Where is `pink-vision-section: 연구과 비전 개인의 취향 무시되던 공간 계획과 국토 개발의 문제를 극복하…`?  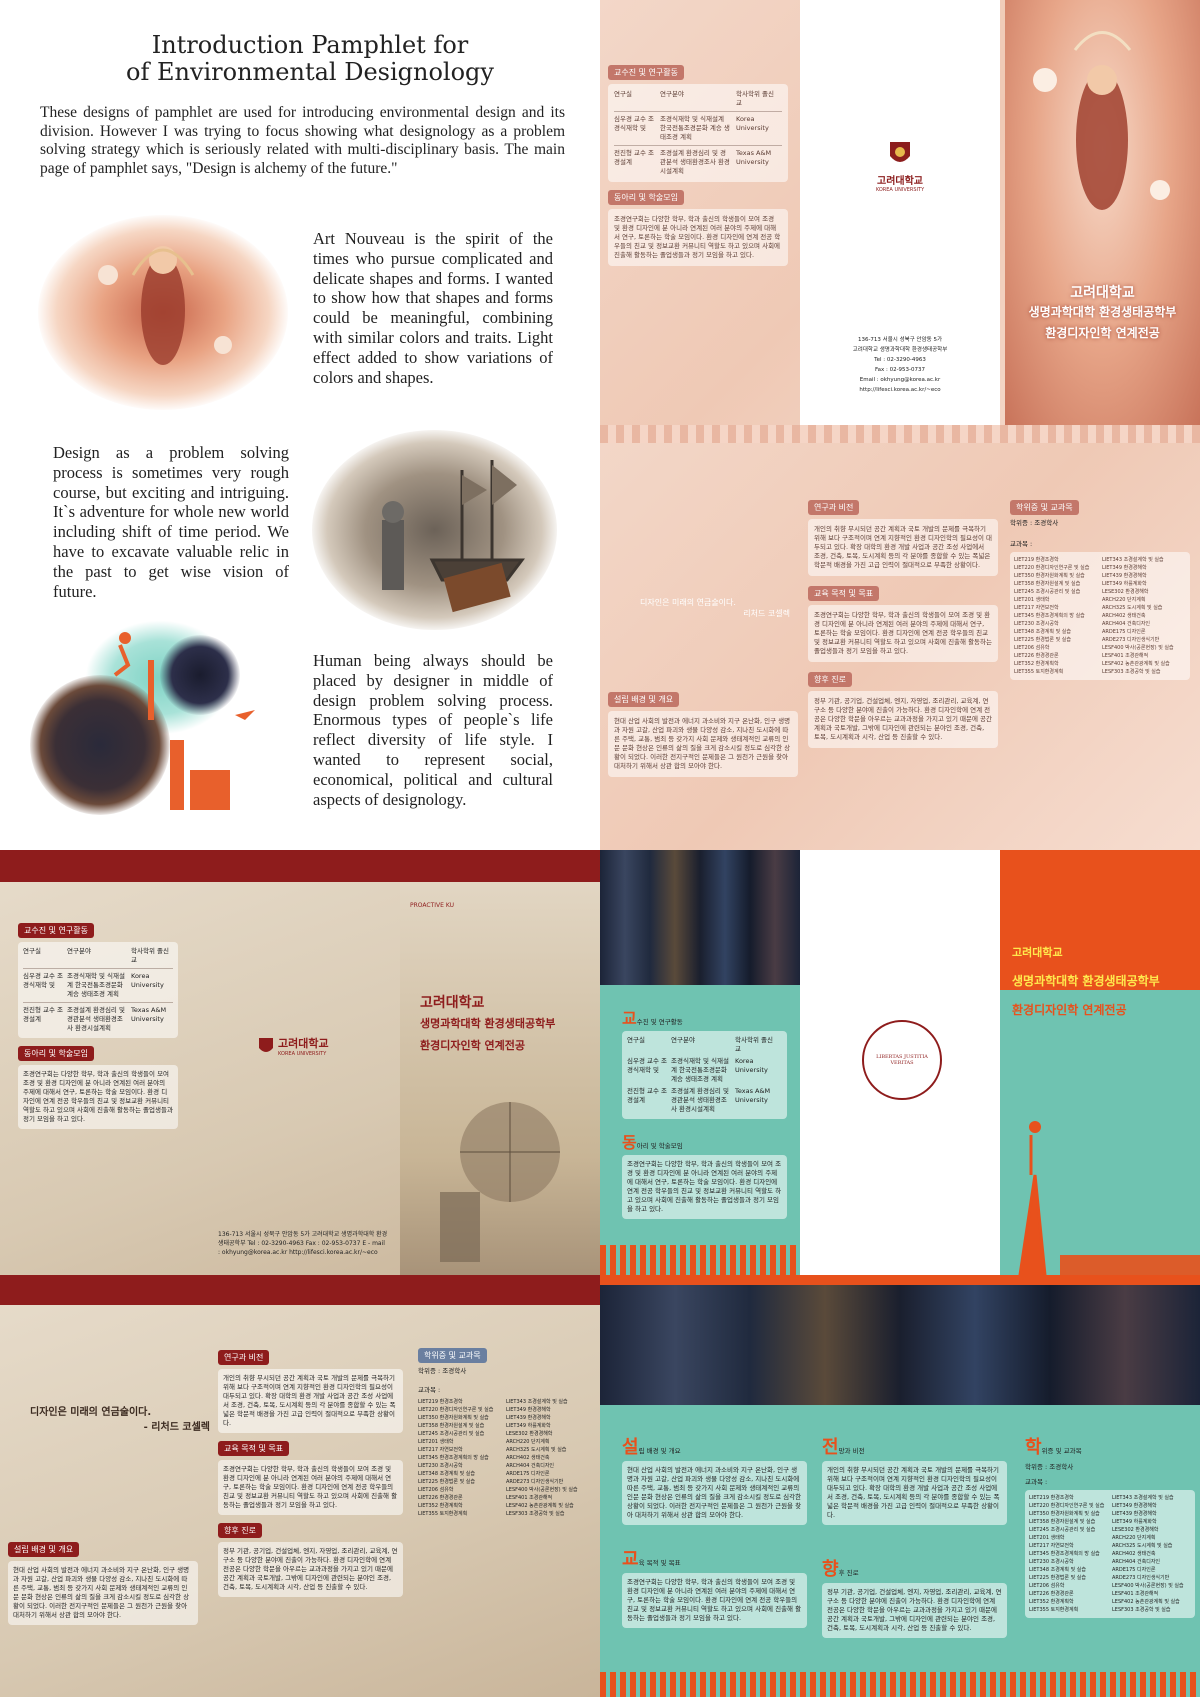
pink-vision-section: 연구과 비전 개인의 취향 무시되던 공간 계획과 국토 개발의 문제를 극복하… is located at coordinates (903, 621).